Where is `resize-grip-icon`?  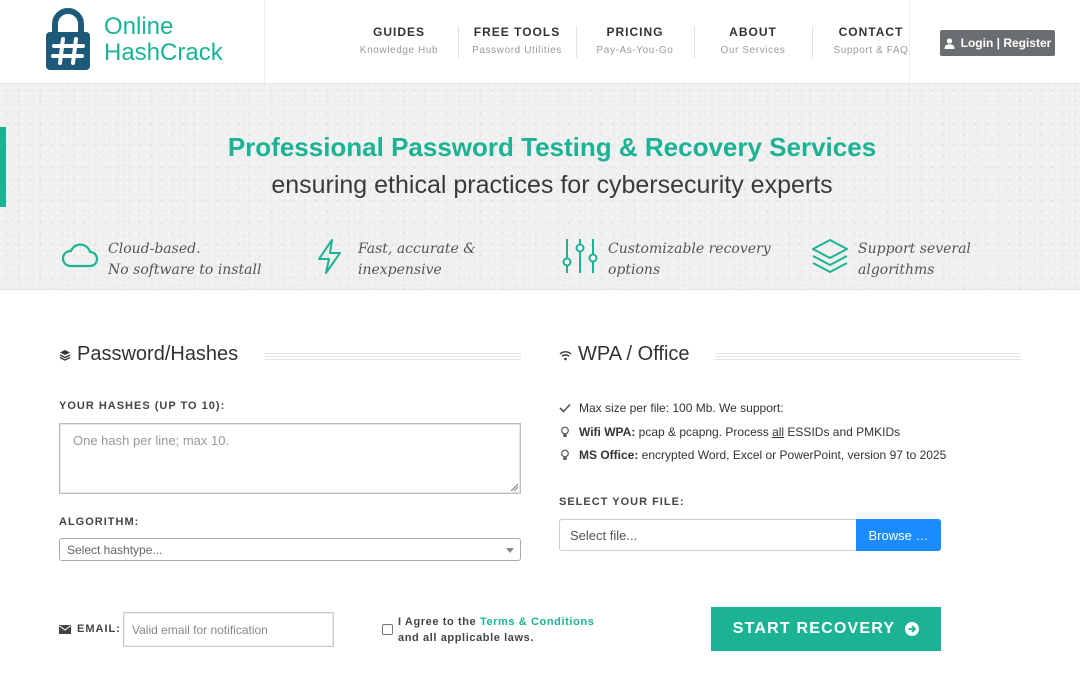
resize-grip-icon is located at coordinates (514, 487).